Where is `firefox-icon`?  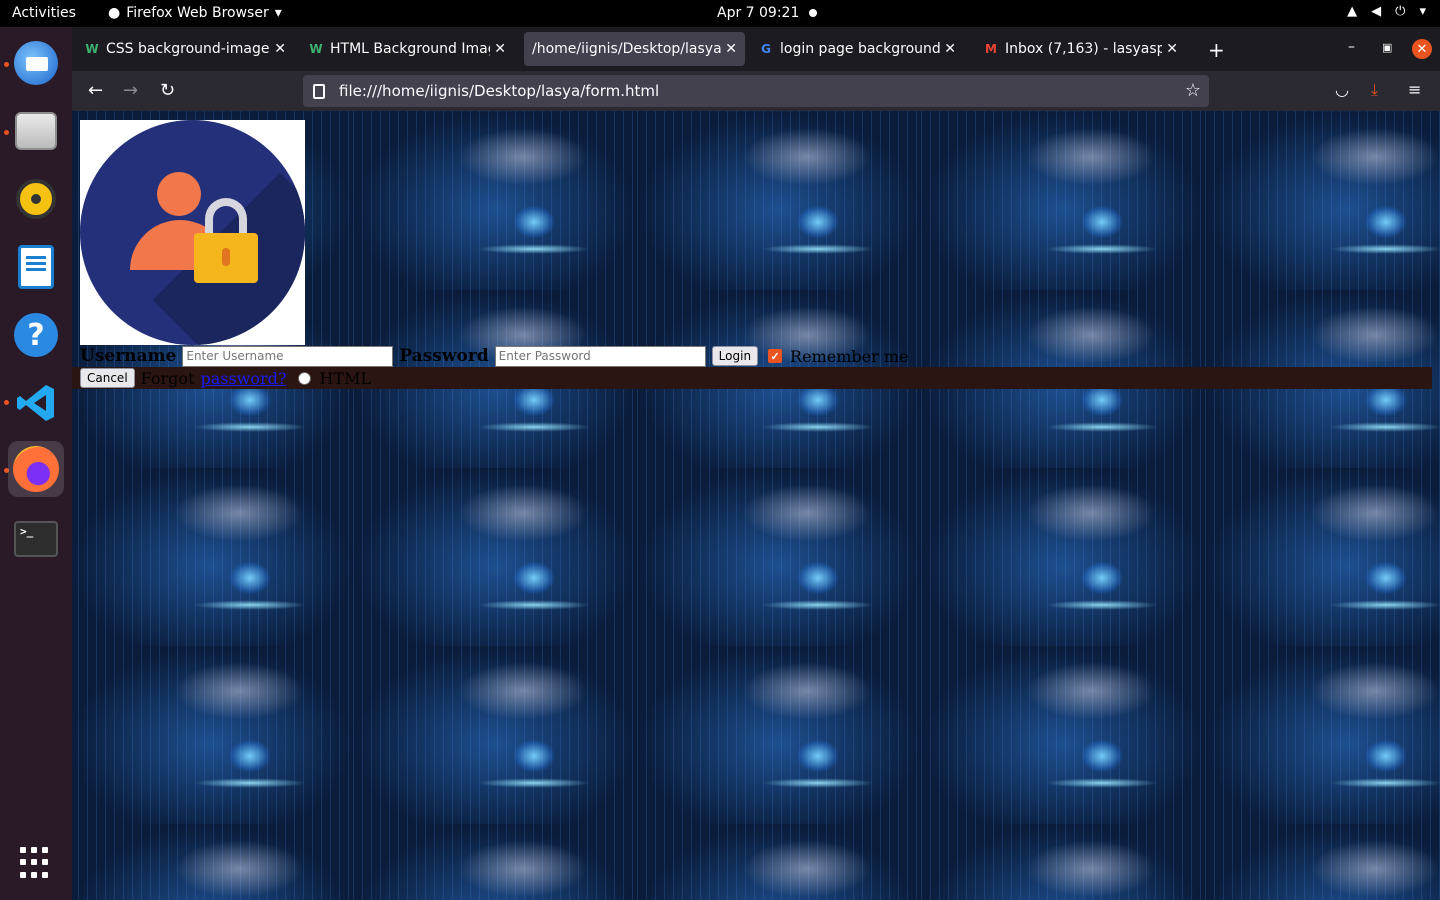
firefox-icon is located at coordinates (36, 469).